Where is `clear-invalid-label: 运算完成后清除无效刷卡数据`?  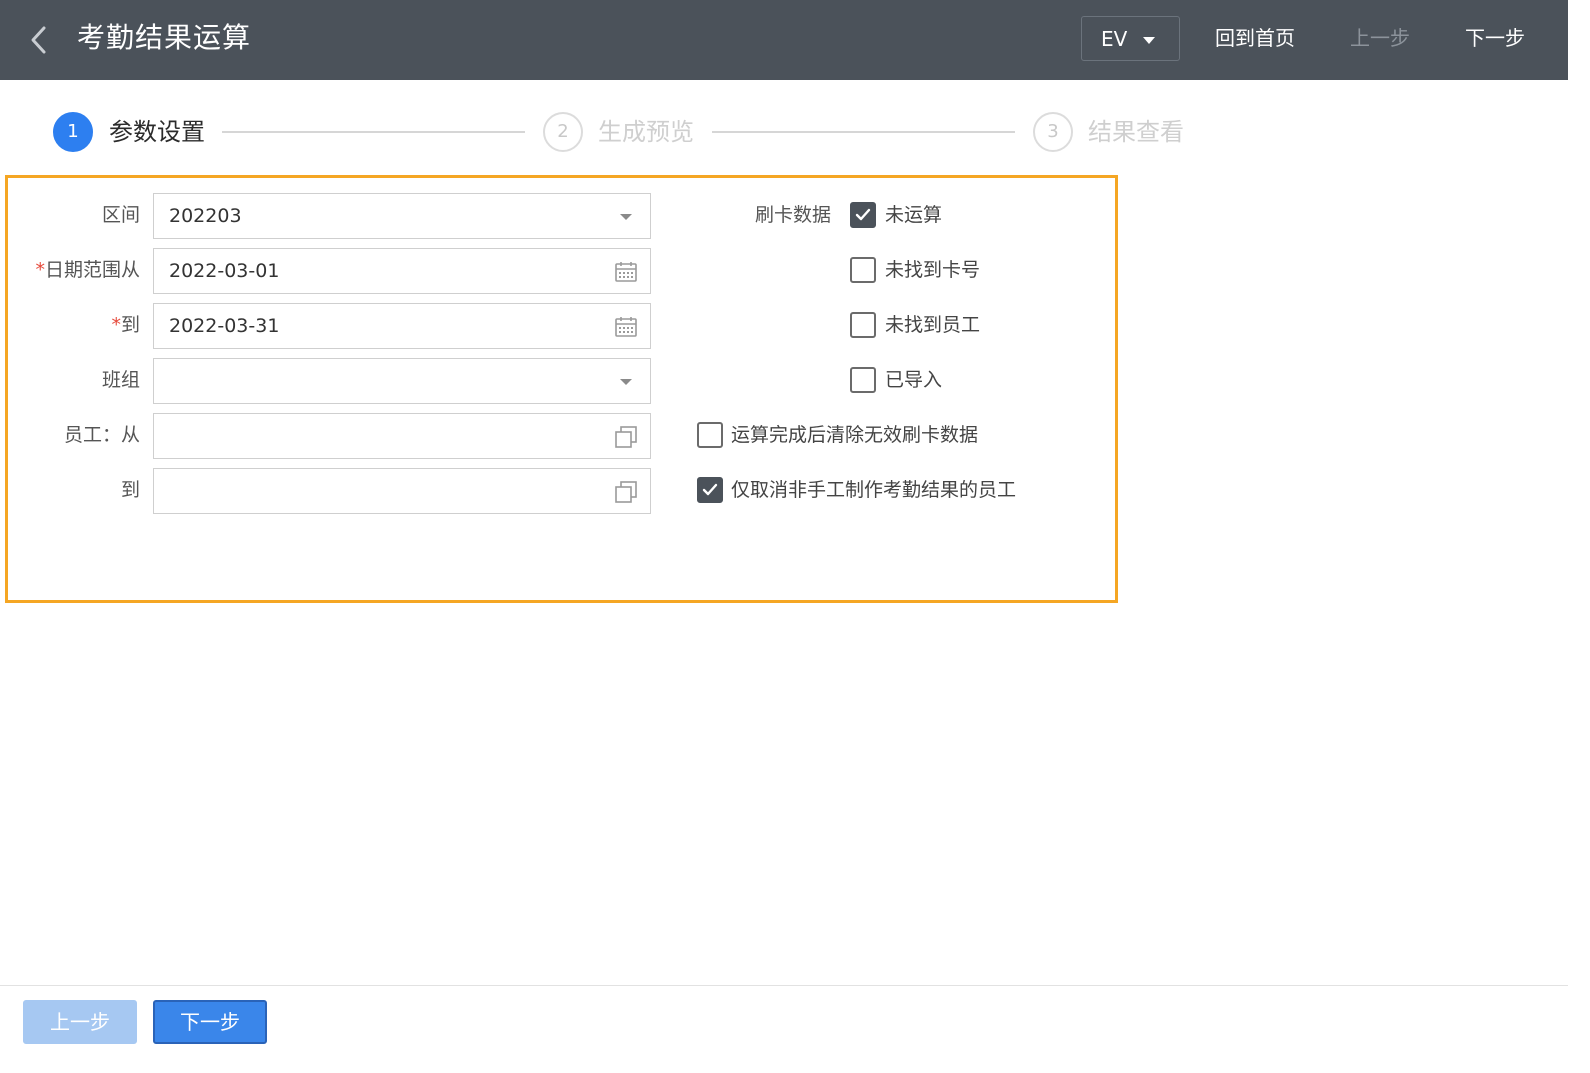 clear-invalid-label: 运算完成后清除无效刷卡数据 is located at coordinates (854, 435).